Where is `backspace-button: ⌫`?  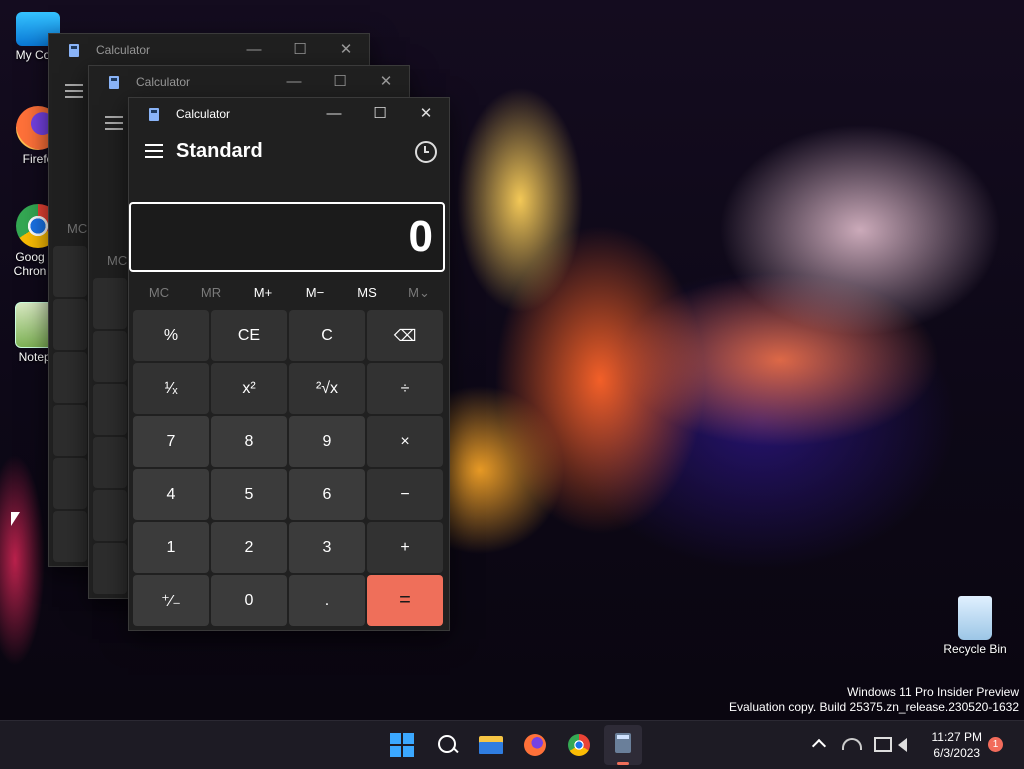
backspace-button: ⌫ is located at coordinates (405, 335).